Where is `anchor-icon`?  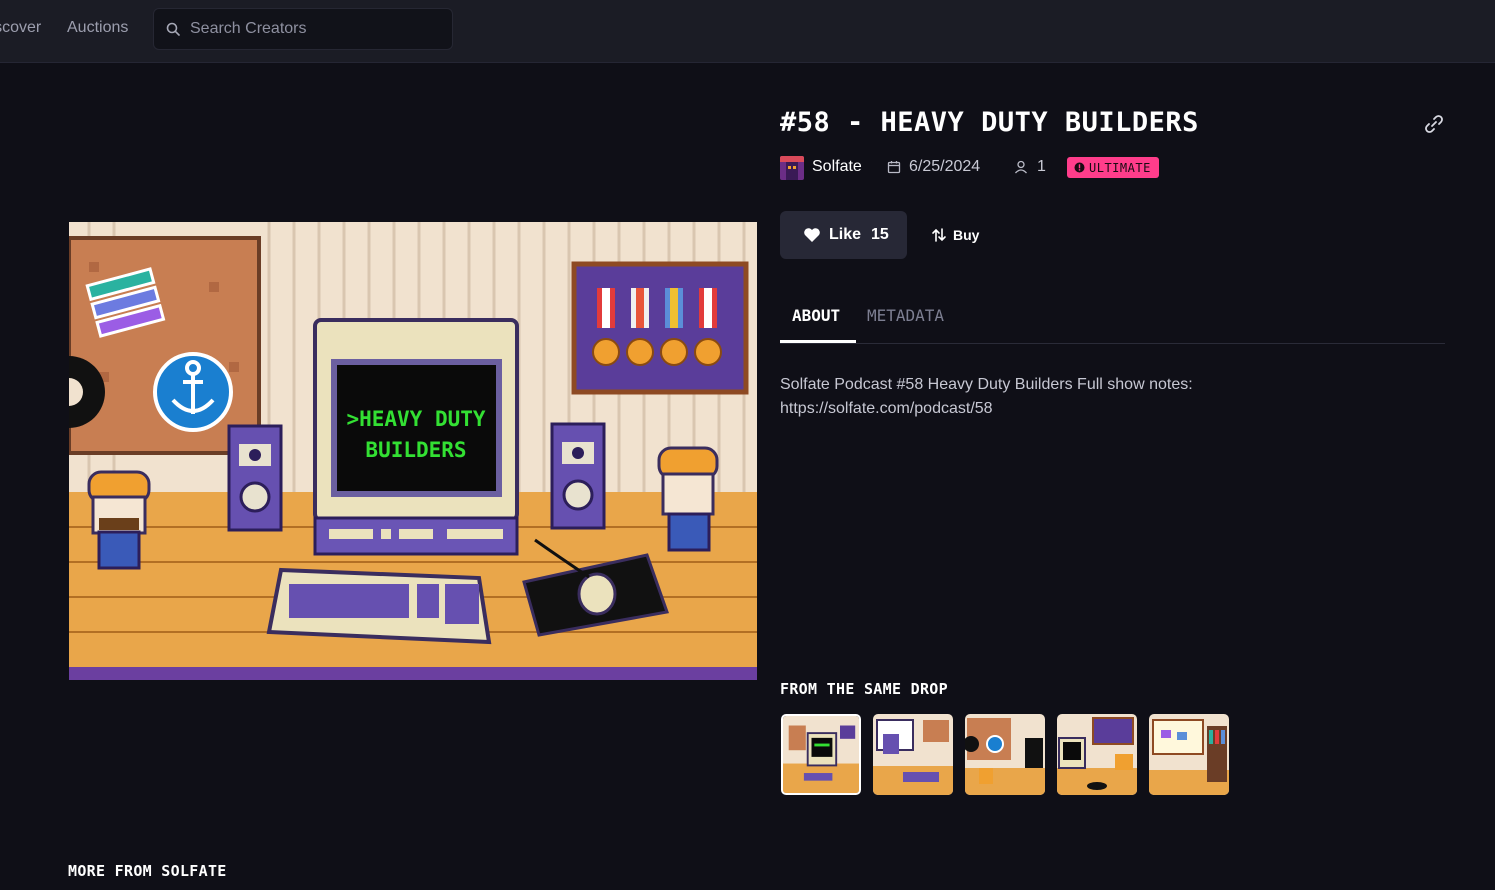 anchor-icon is located at coordinates (193, 392).